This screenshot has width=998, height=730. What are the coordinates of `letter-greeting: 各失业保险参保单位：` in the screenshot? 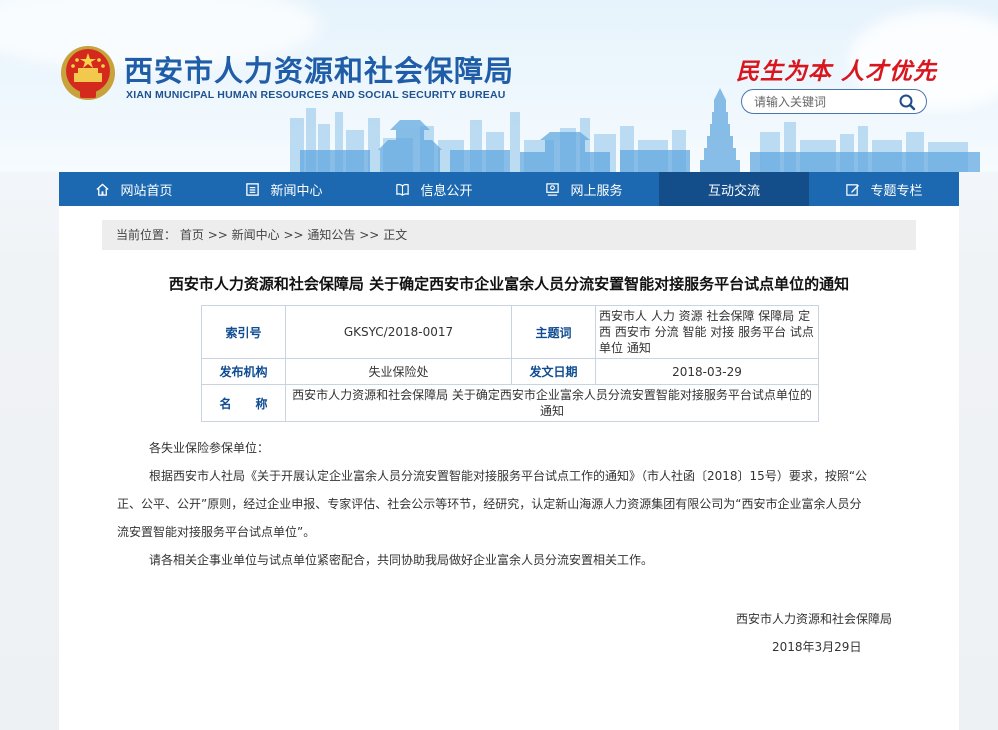 It's located at (209, 448).